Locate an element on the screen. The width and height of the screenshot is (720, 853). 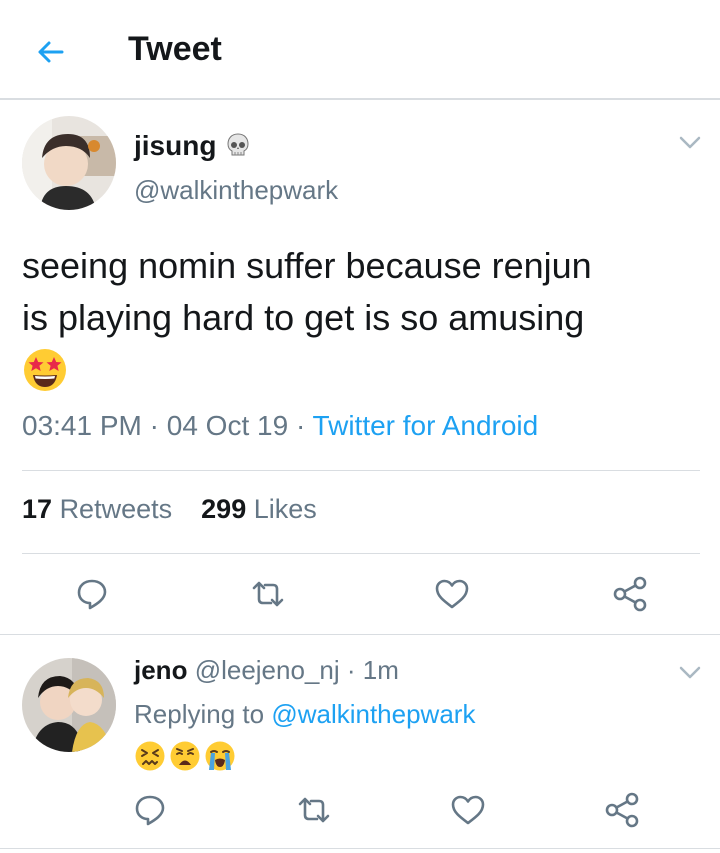
retweets-count: 17 is located at coordinates (37, 509).